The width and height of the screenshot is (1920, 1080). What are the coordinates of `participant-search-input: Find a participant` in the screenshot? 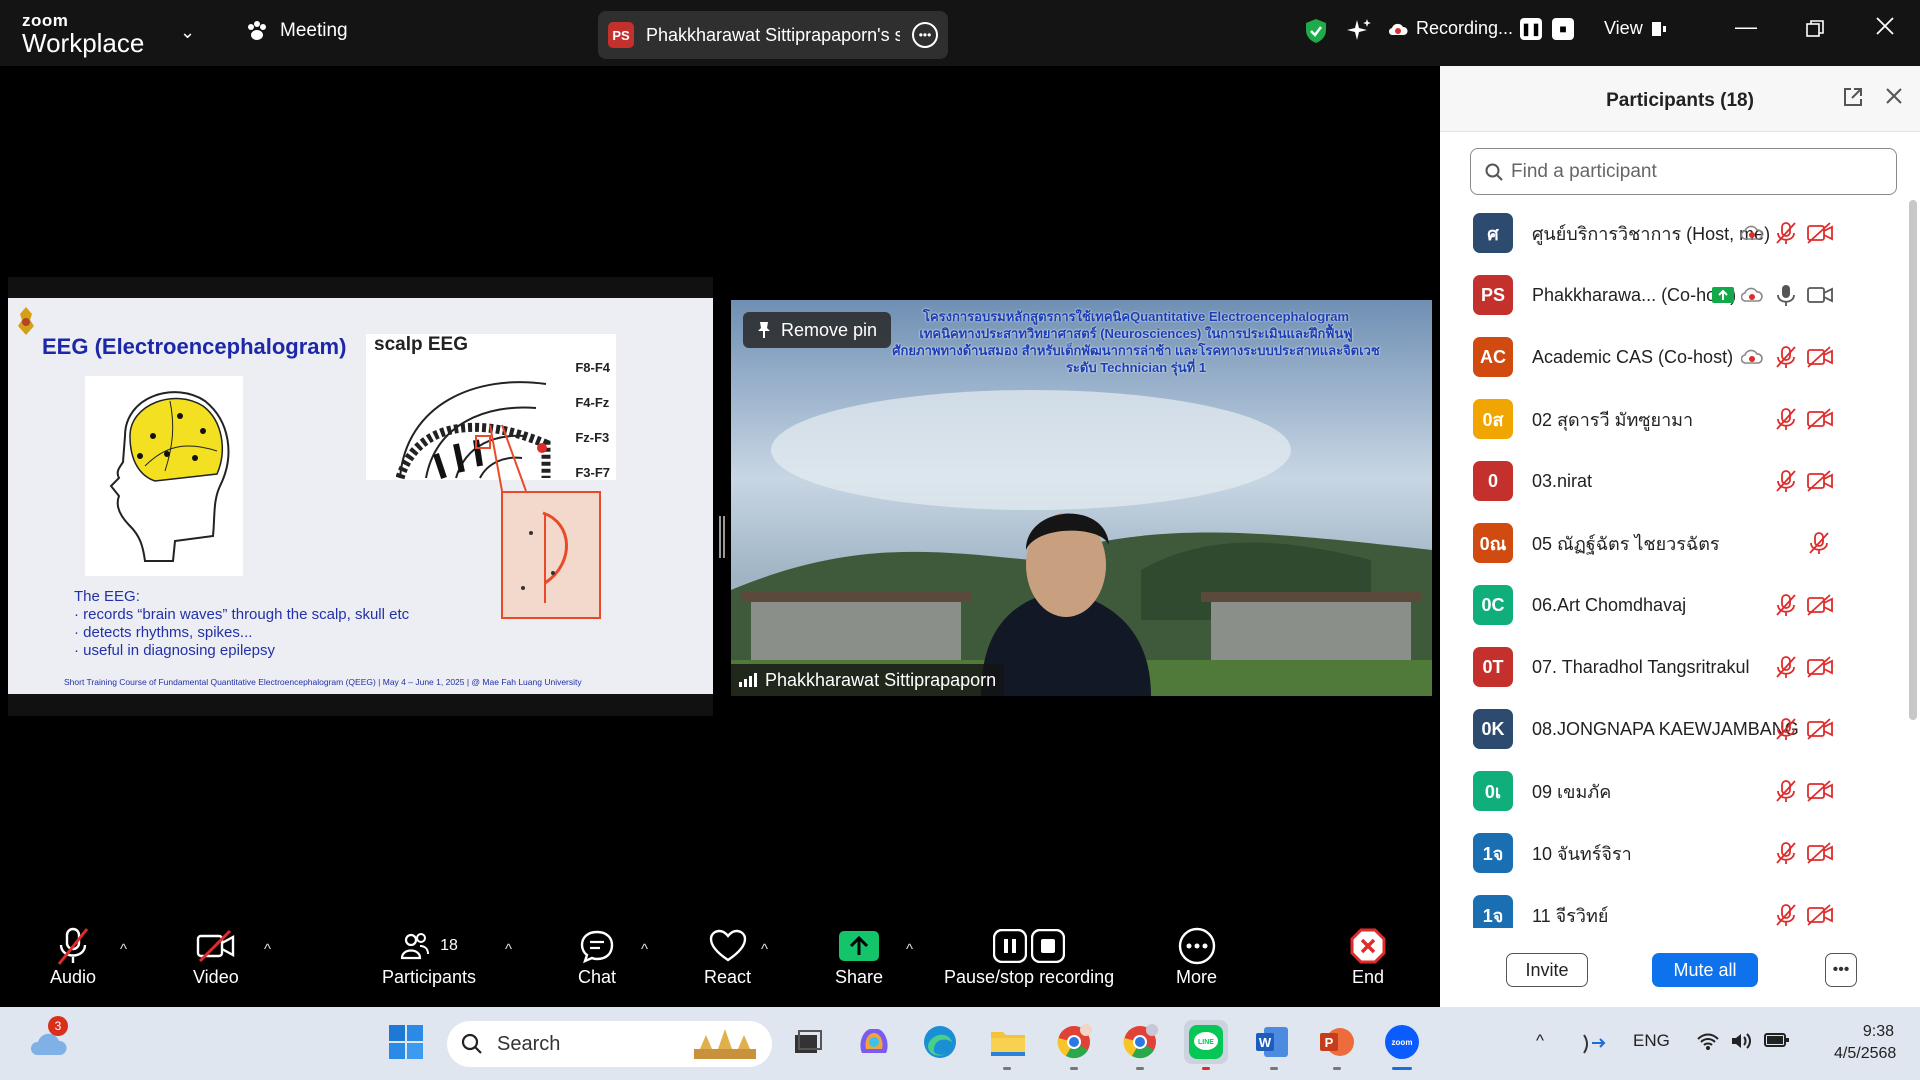 It's located at (1683, 171).